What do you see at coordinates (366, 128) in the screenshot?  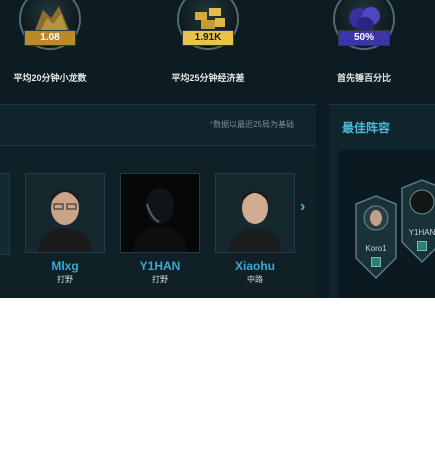 I see `lineup-title: 最佳阵容` at bounding box center [366, 128].